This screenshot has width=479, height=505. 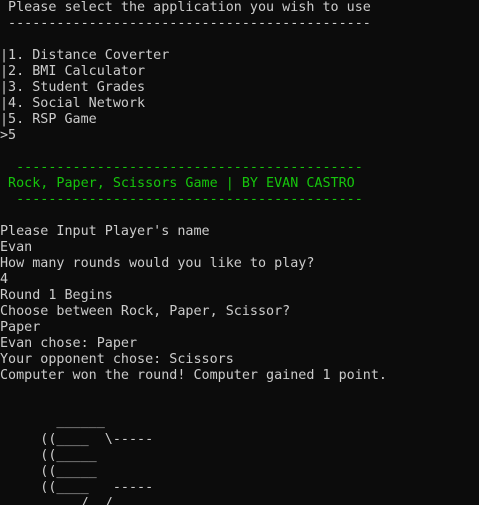 I want to click on player-choice: Evan chose: Paper, so click(x=69, y=343).